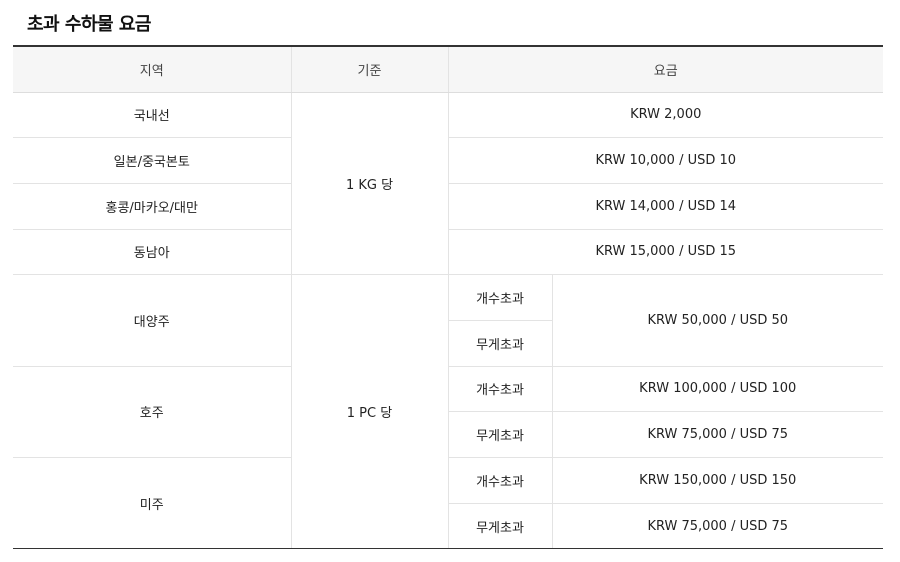 The height and width of the screenshot is (562, 900). I want to click on fee-cell: KRW 2,000, so click(666, 115).